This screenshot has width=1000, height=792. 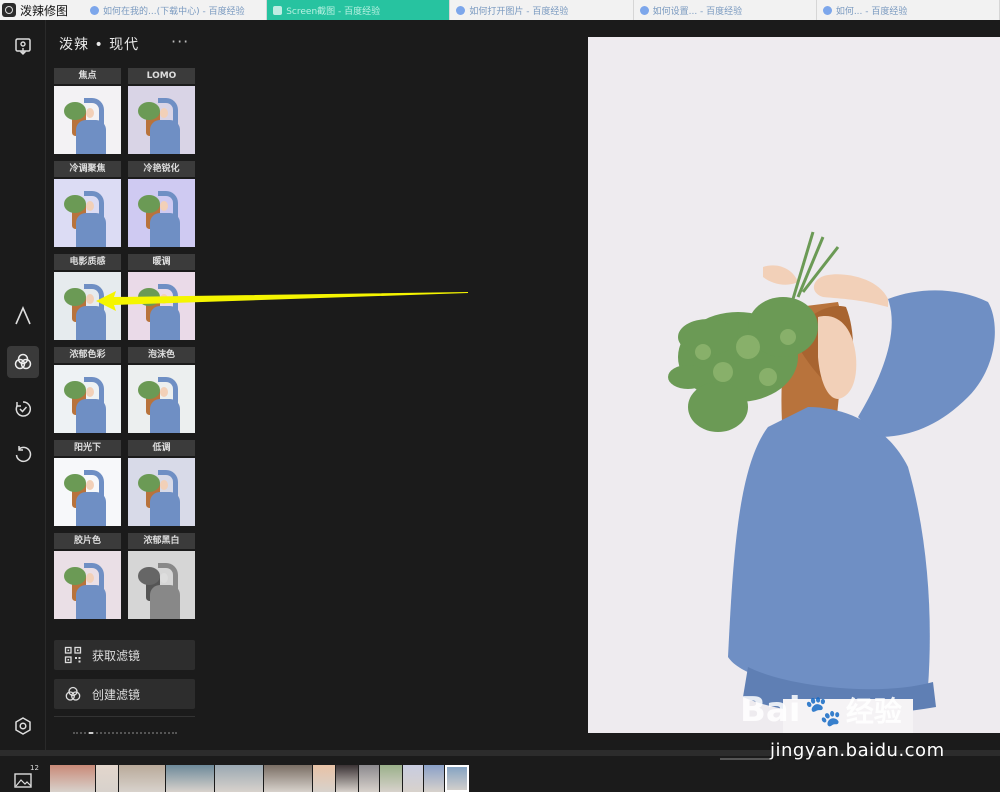 I want to click on filter-label: 焦点, so click(x=87, y=76).